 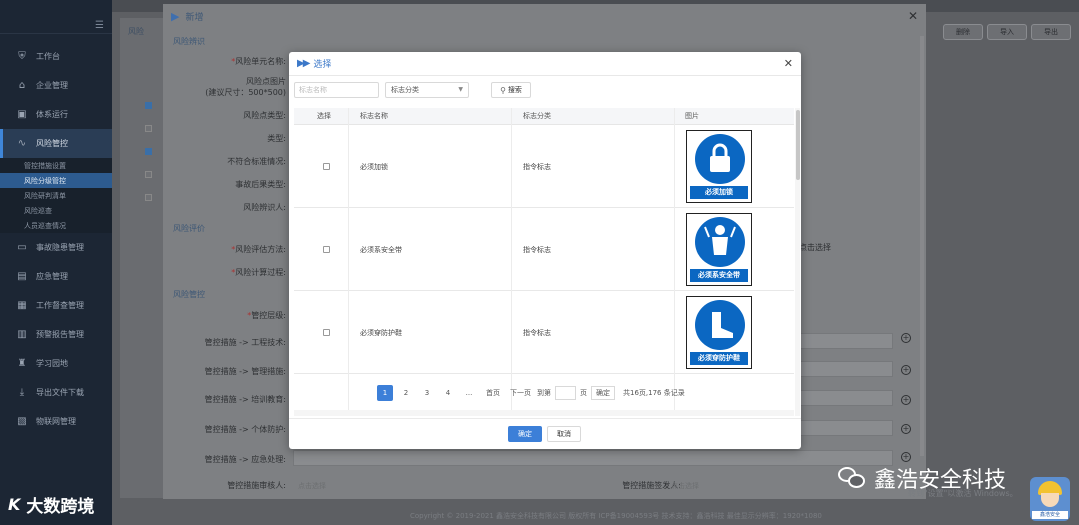 I want to click on page-3-button: 3, so click(x=427, y=393).